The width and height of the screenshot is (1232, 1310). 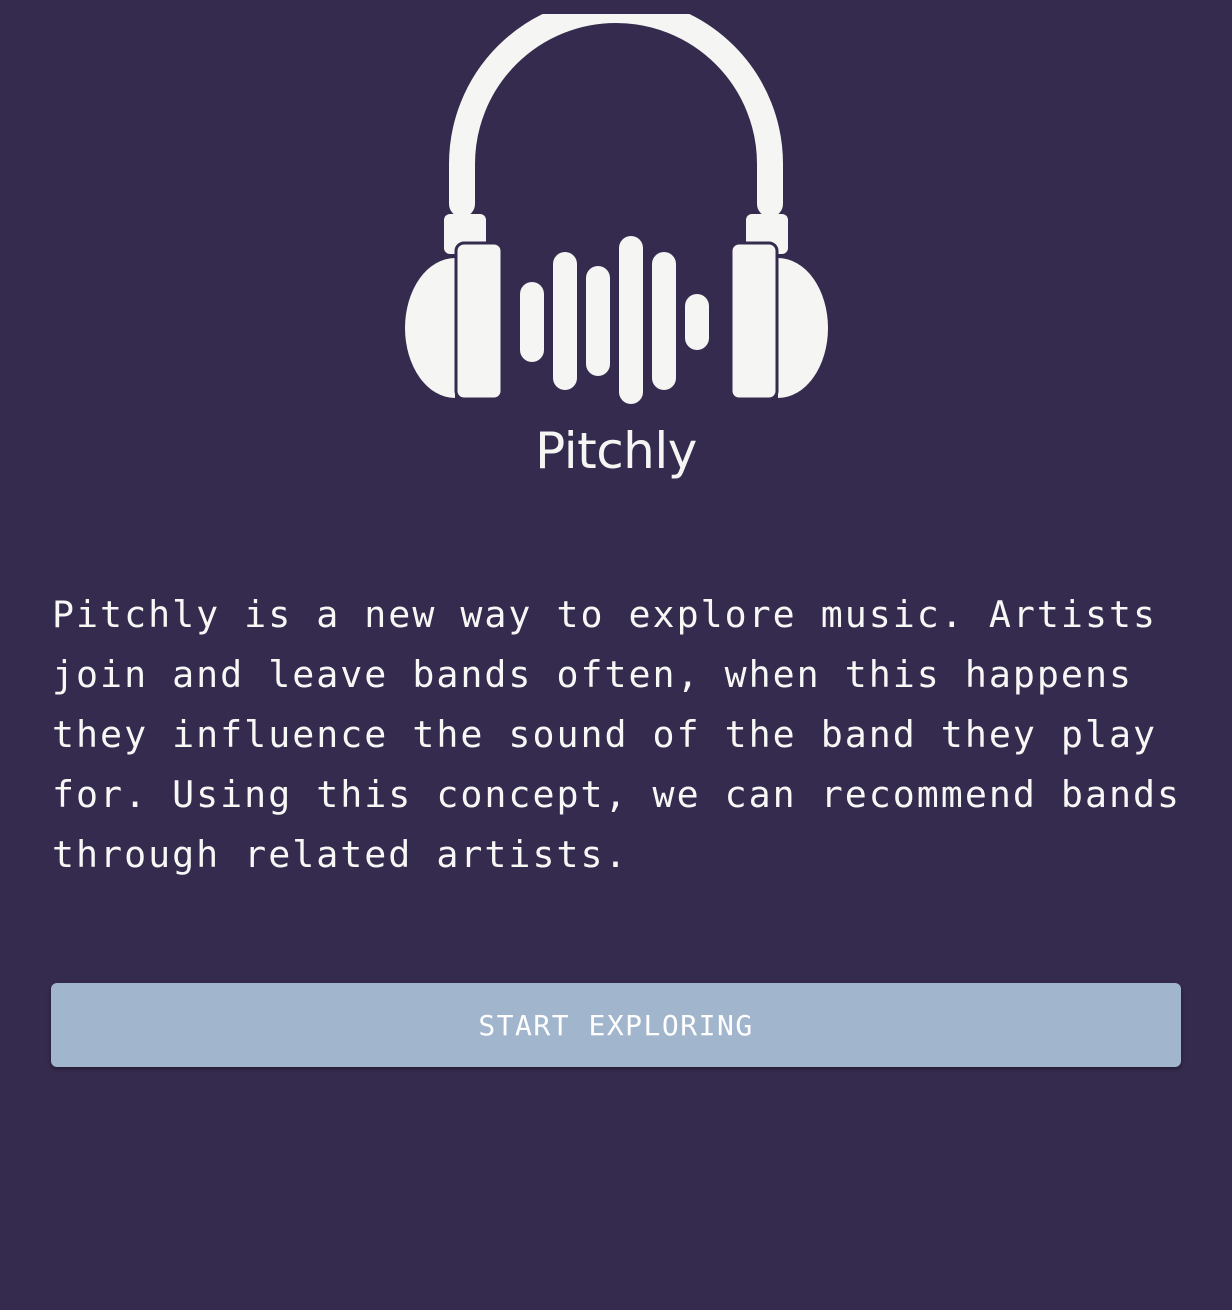 I want to click on app-name: Pitchly, so click(x=616, y=451).